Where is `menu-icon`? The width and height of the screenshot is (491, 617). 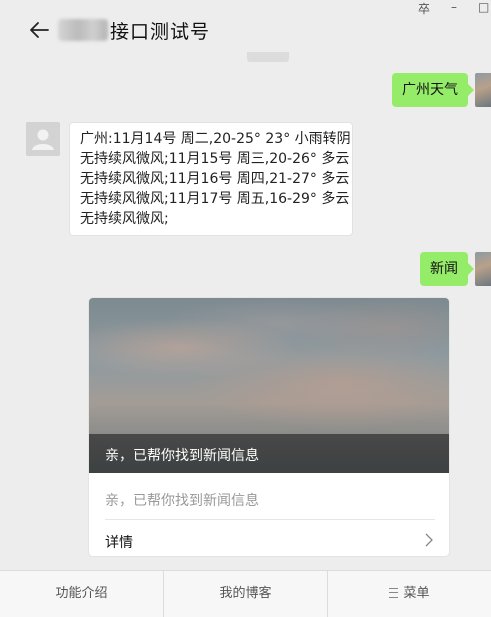
menu-icon is located at coordinates (394, 592).